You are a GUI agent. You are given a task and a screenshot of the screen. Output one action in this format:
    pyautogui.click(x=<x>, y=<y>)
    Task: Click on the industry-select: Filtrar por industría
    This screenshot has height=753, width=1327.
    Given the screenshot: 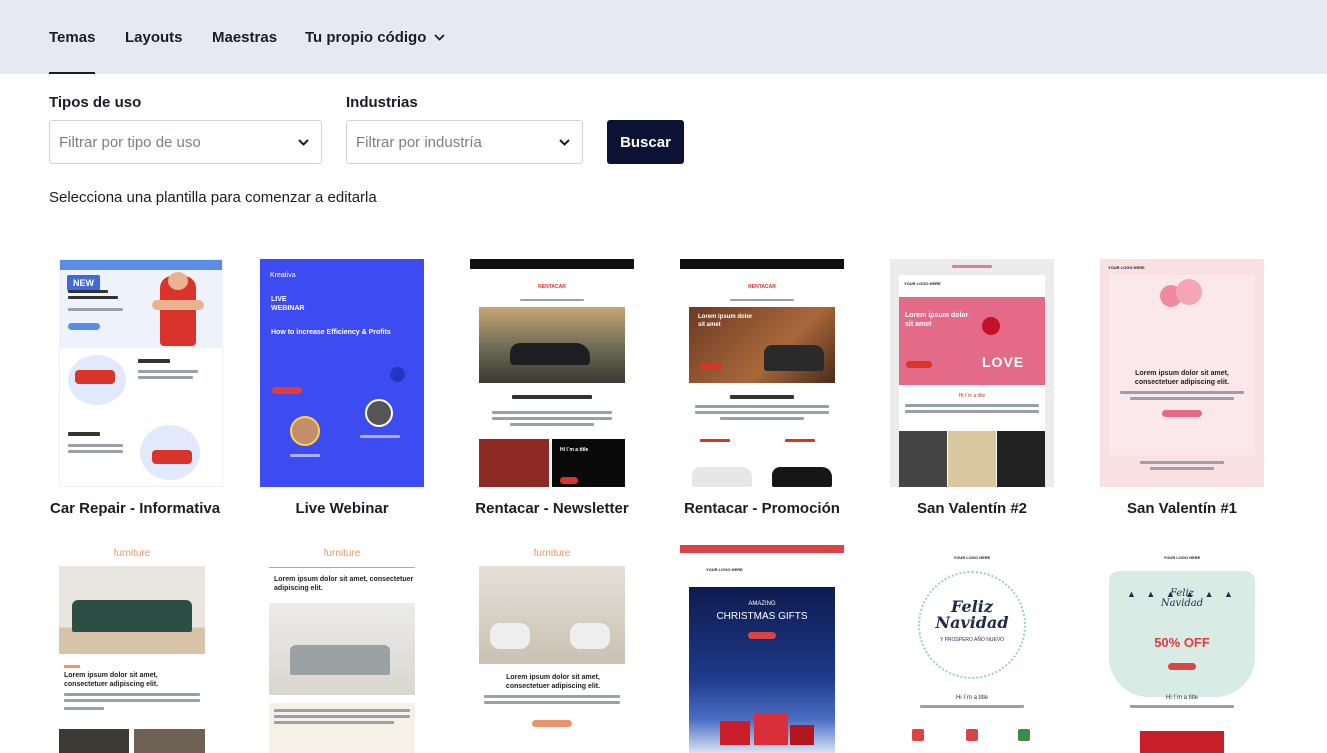 What is the action you would take?
    pyautogui.click(x=464, y=142)
    